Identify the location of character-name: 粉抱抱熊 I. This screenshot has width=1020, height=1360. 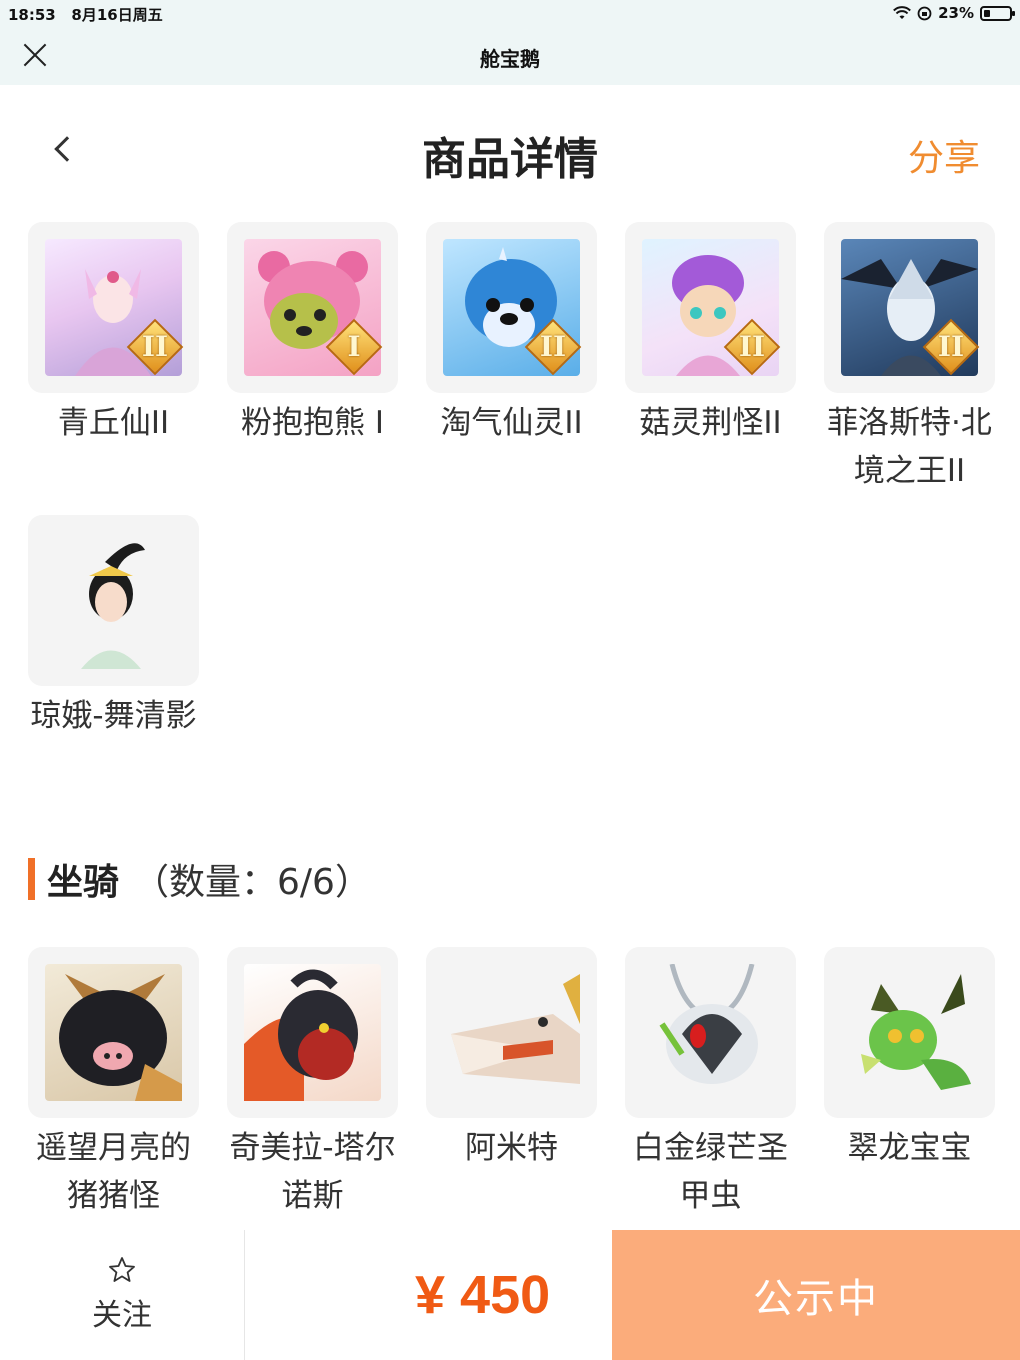
(312, 423).